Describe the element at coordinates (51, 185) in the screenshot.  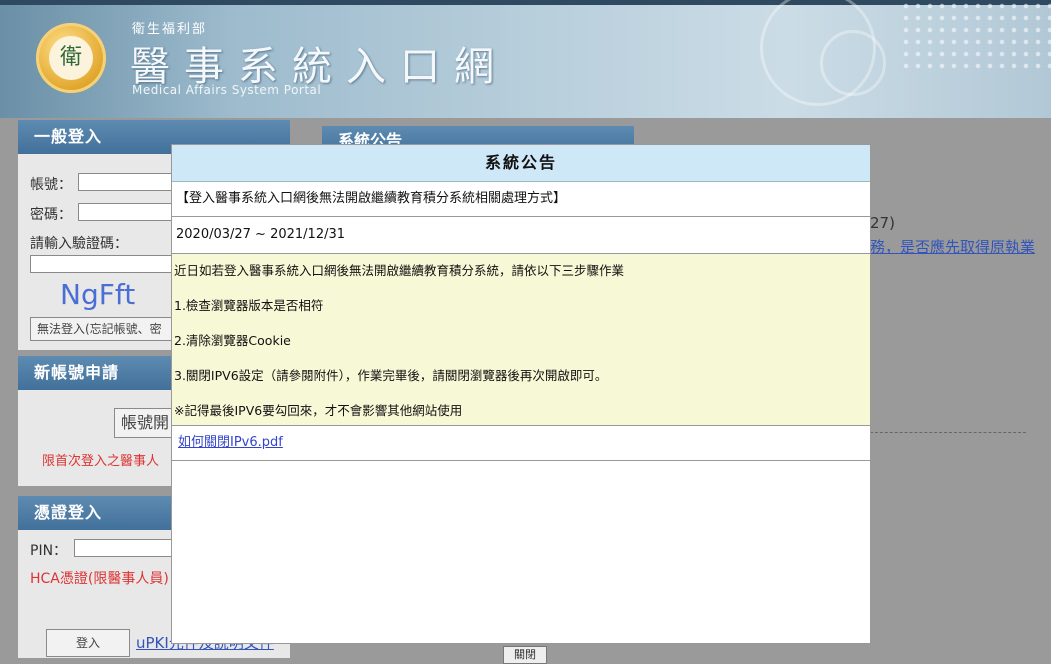
I see `account-label: 帳號：` at that location.